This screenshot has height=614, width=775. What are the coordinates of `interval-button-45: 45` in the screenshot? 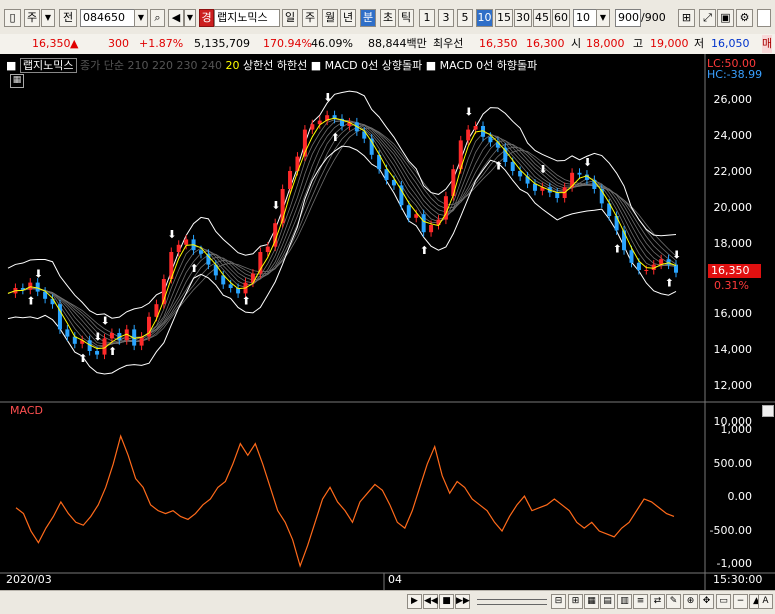 It's located at (542, 18).